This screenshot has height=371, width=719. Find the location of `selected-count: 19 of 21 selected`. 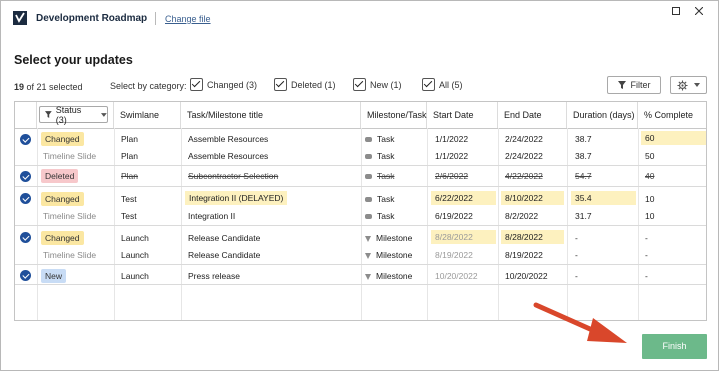

selected-count: 19 of 21 selected is located at coordinates (48, 87).